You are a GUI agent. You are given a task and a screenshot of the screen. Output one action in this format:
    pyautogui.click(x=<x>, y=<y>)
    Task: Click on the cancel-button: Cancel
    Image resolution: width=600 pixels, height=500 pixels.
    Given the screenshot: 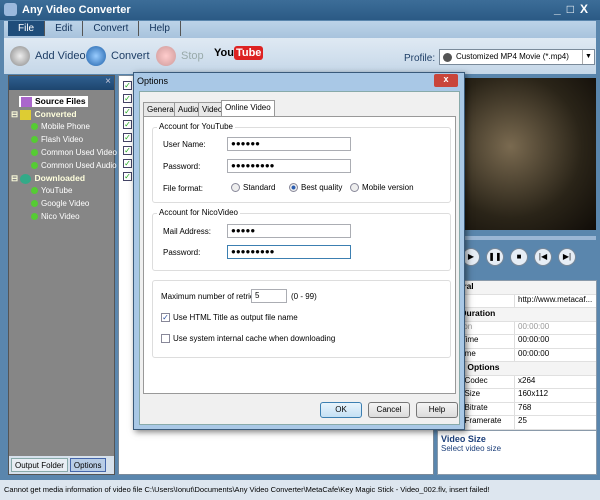 What is the action you would take?
    pyautogui.click(x=389, y=410)
    